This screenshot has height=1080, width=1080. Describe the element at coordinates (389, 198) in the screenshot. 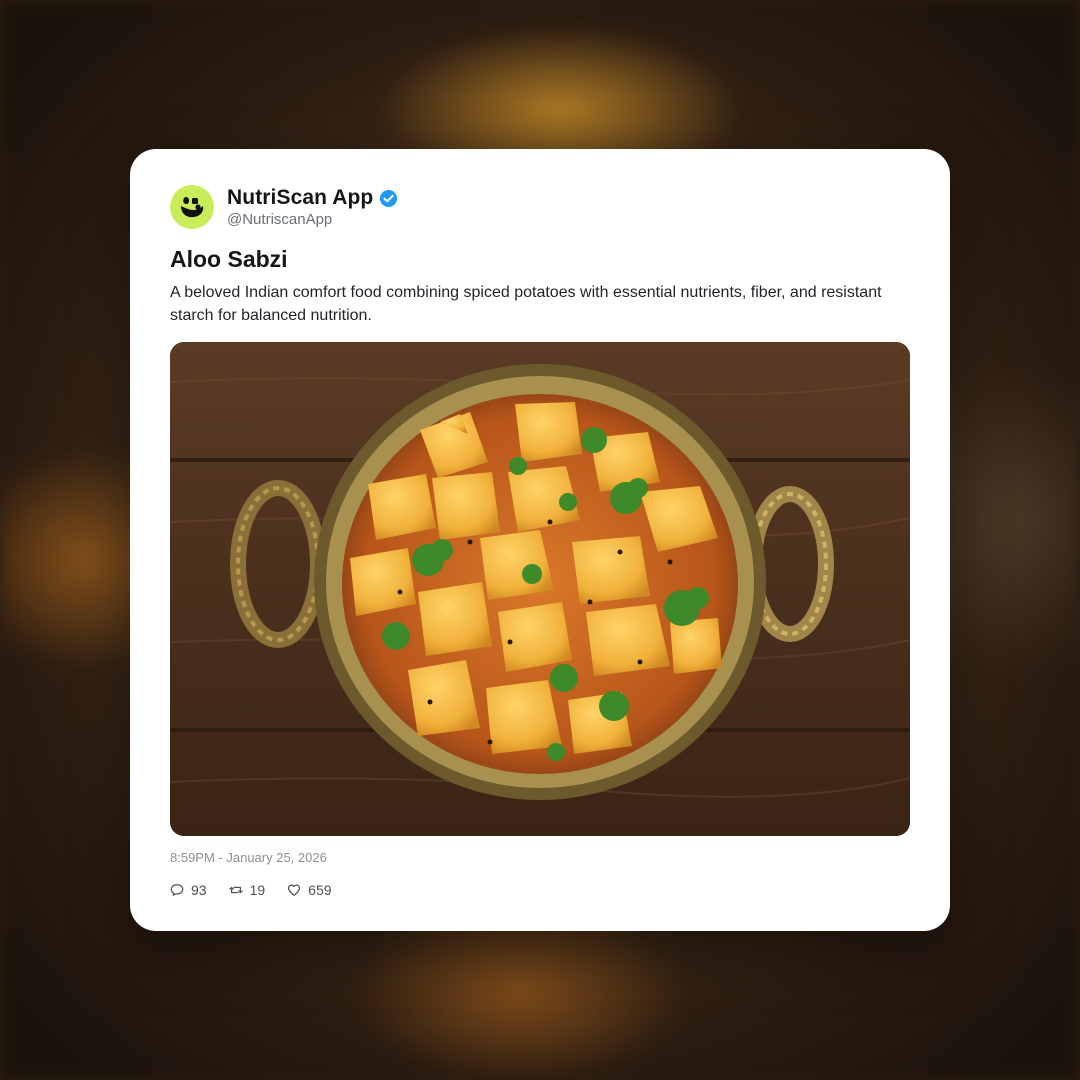

I see `verified-badge-icon` at that location.